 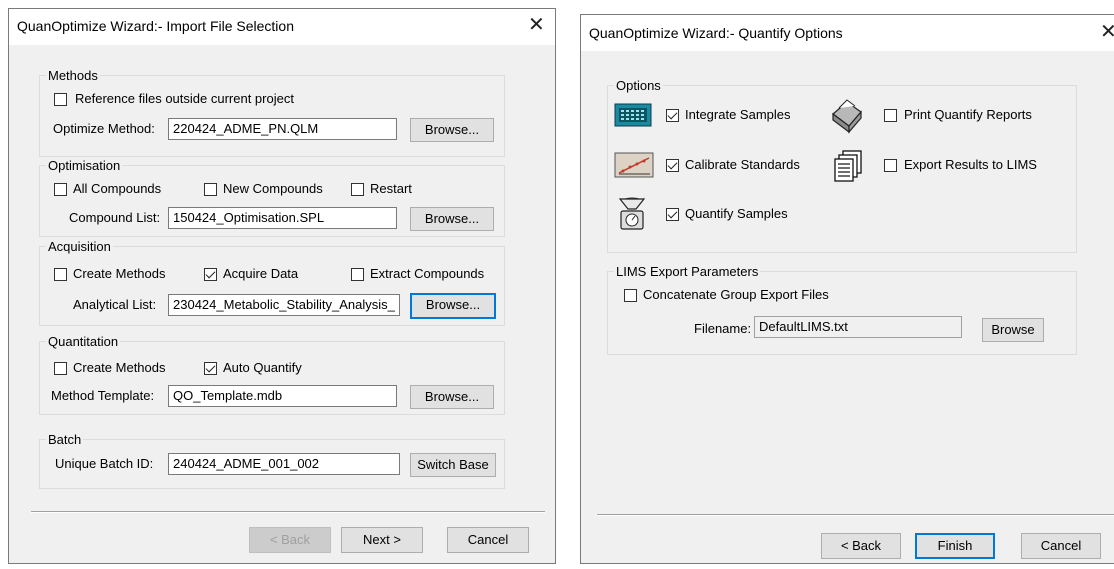 What do you see at coordinates (84, 165) in the screenshot?
I see `group-label: Optimisation` at bounding box center [84, 165].